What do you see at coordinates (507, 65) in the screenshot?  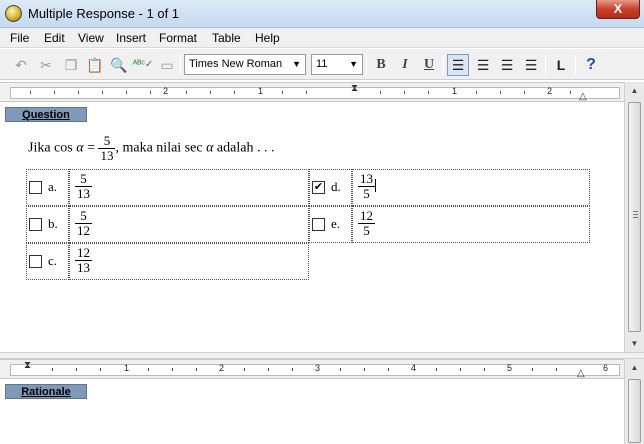 I see `align-right-icon: ☰` at bounding box center [507, 65].